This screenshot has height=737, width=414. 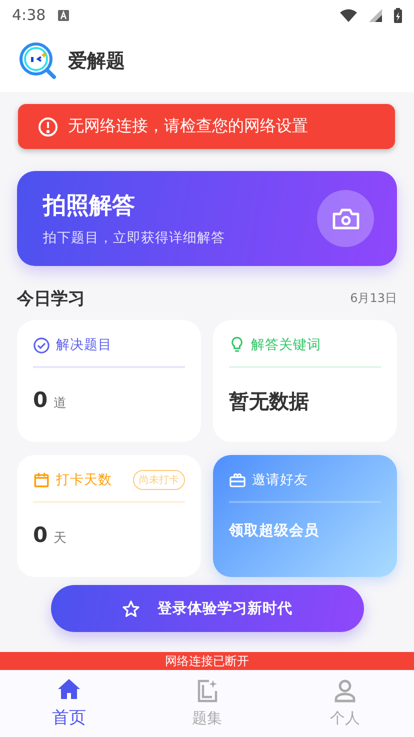 I want to click on card-subtitle: 拍下题目，立即获得详细解答, so click(x=134, y=238).